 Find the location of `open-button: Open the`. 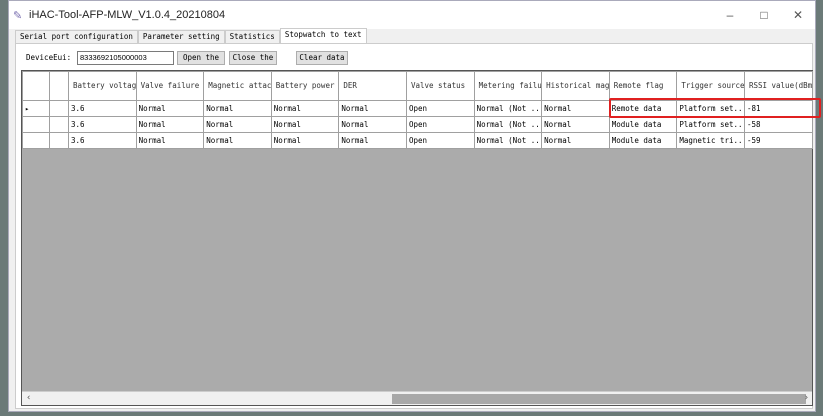

open-button: Open the is located at coordinates (201, 58).